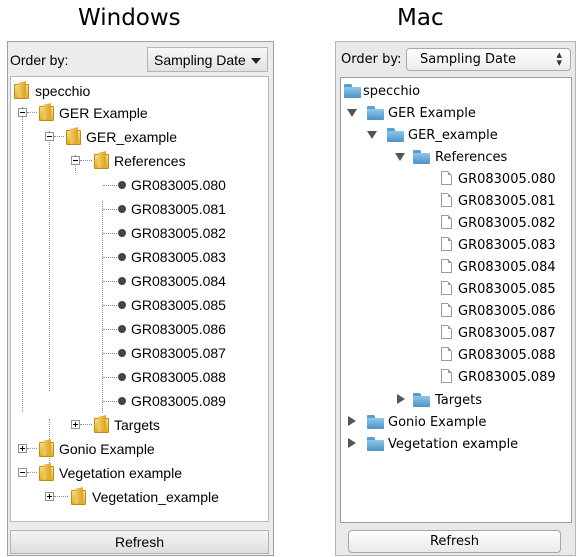  Describe the element at coordinates (559, 58) in the screenshot. I see `up-down-arrows-icon: ▴ ▾` at that location.